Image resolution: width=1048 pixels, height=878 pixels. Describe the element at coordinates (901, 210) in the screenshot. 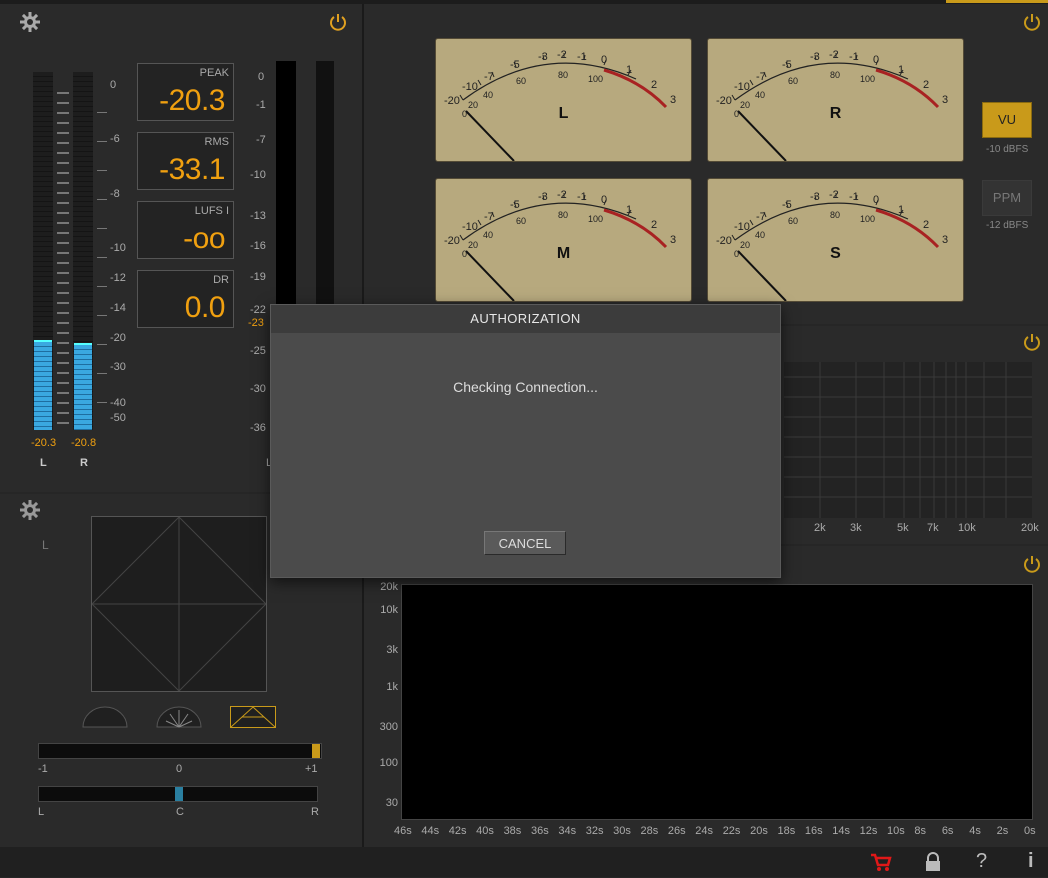

I see `vu-s-tick-1: 1` at that location.